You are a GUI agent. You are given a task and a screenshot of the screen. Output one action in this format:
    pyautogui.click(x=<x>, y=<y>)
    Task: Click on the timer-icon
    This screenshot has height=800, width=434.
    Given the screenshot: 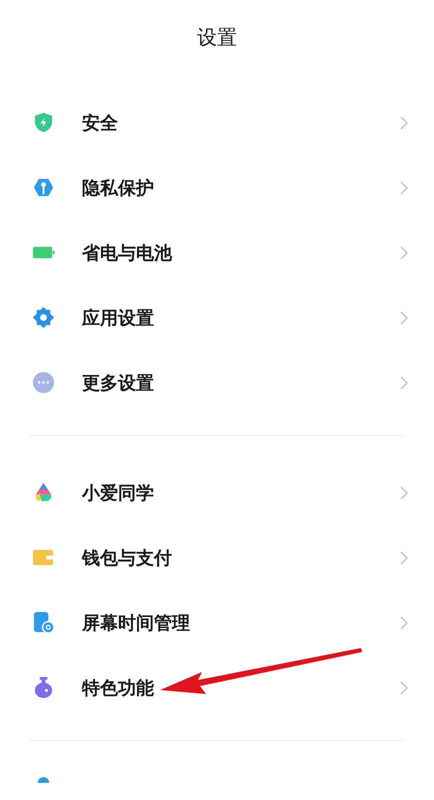 What is the action you would take?
    pyautogui.click(x=43, y=622)
    